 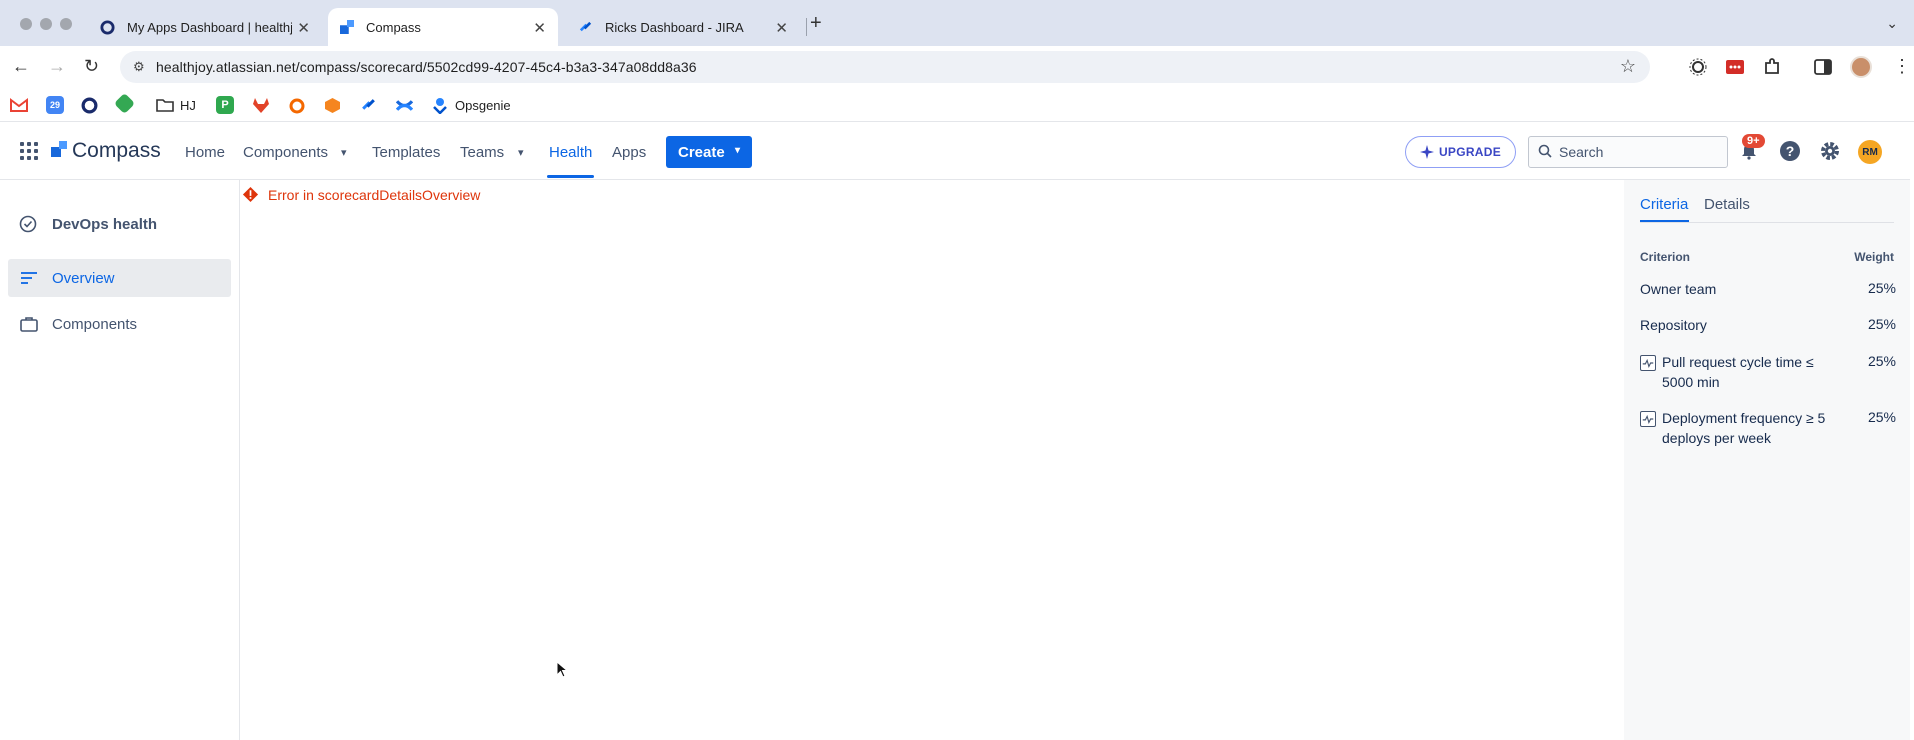 I want to click on active-nav-indicator, so click(x=570, y=176).